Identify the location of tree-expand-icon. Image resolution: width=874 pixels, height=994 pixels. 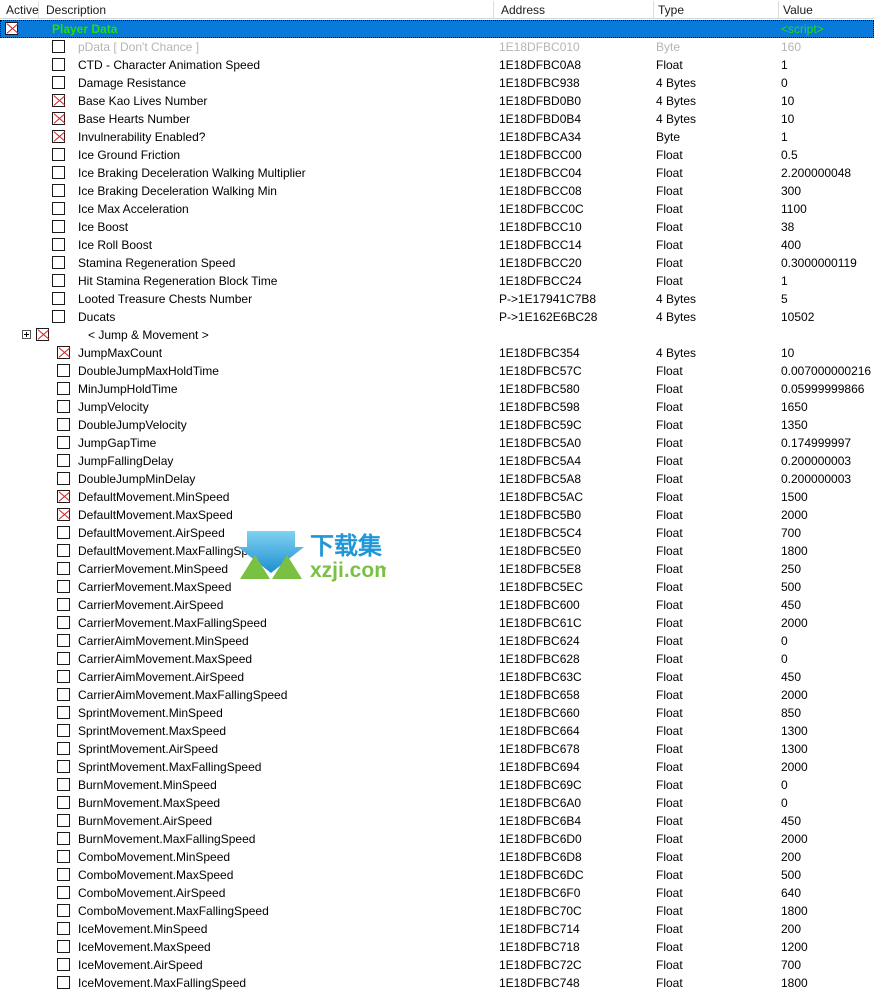
(26, 334).